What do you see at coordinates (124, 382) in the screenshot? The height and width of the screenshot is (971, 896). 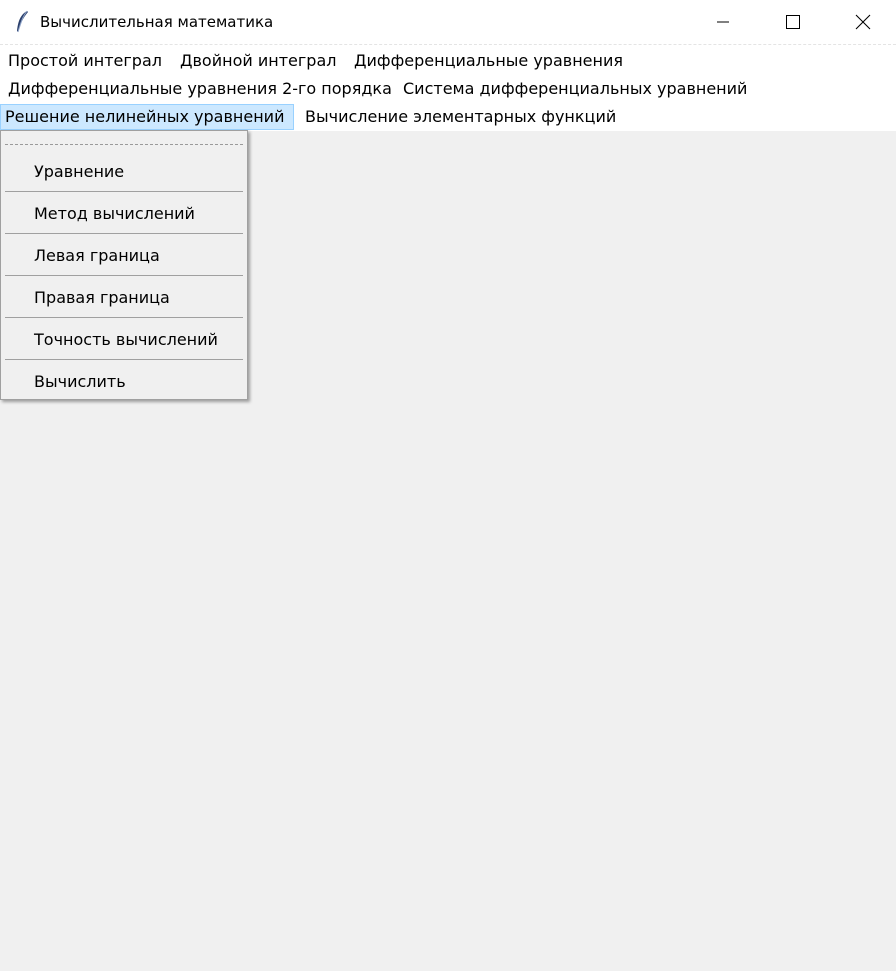 I see `dropdown-item-calculate: Вычислить` at bounding box center [124, 382].